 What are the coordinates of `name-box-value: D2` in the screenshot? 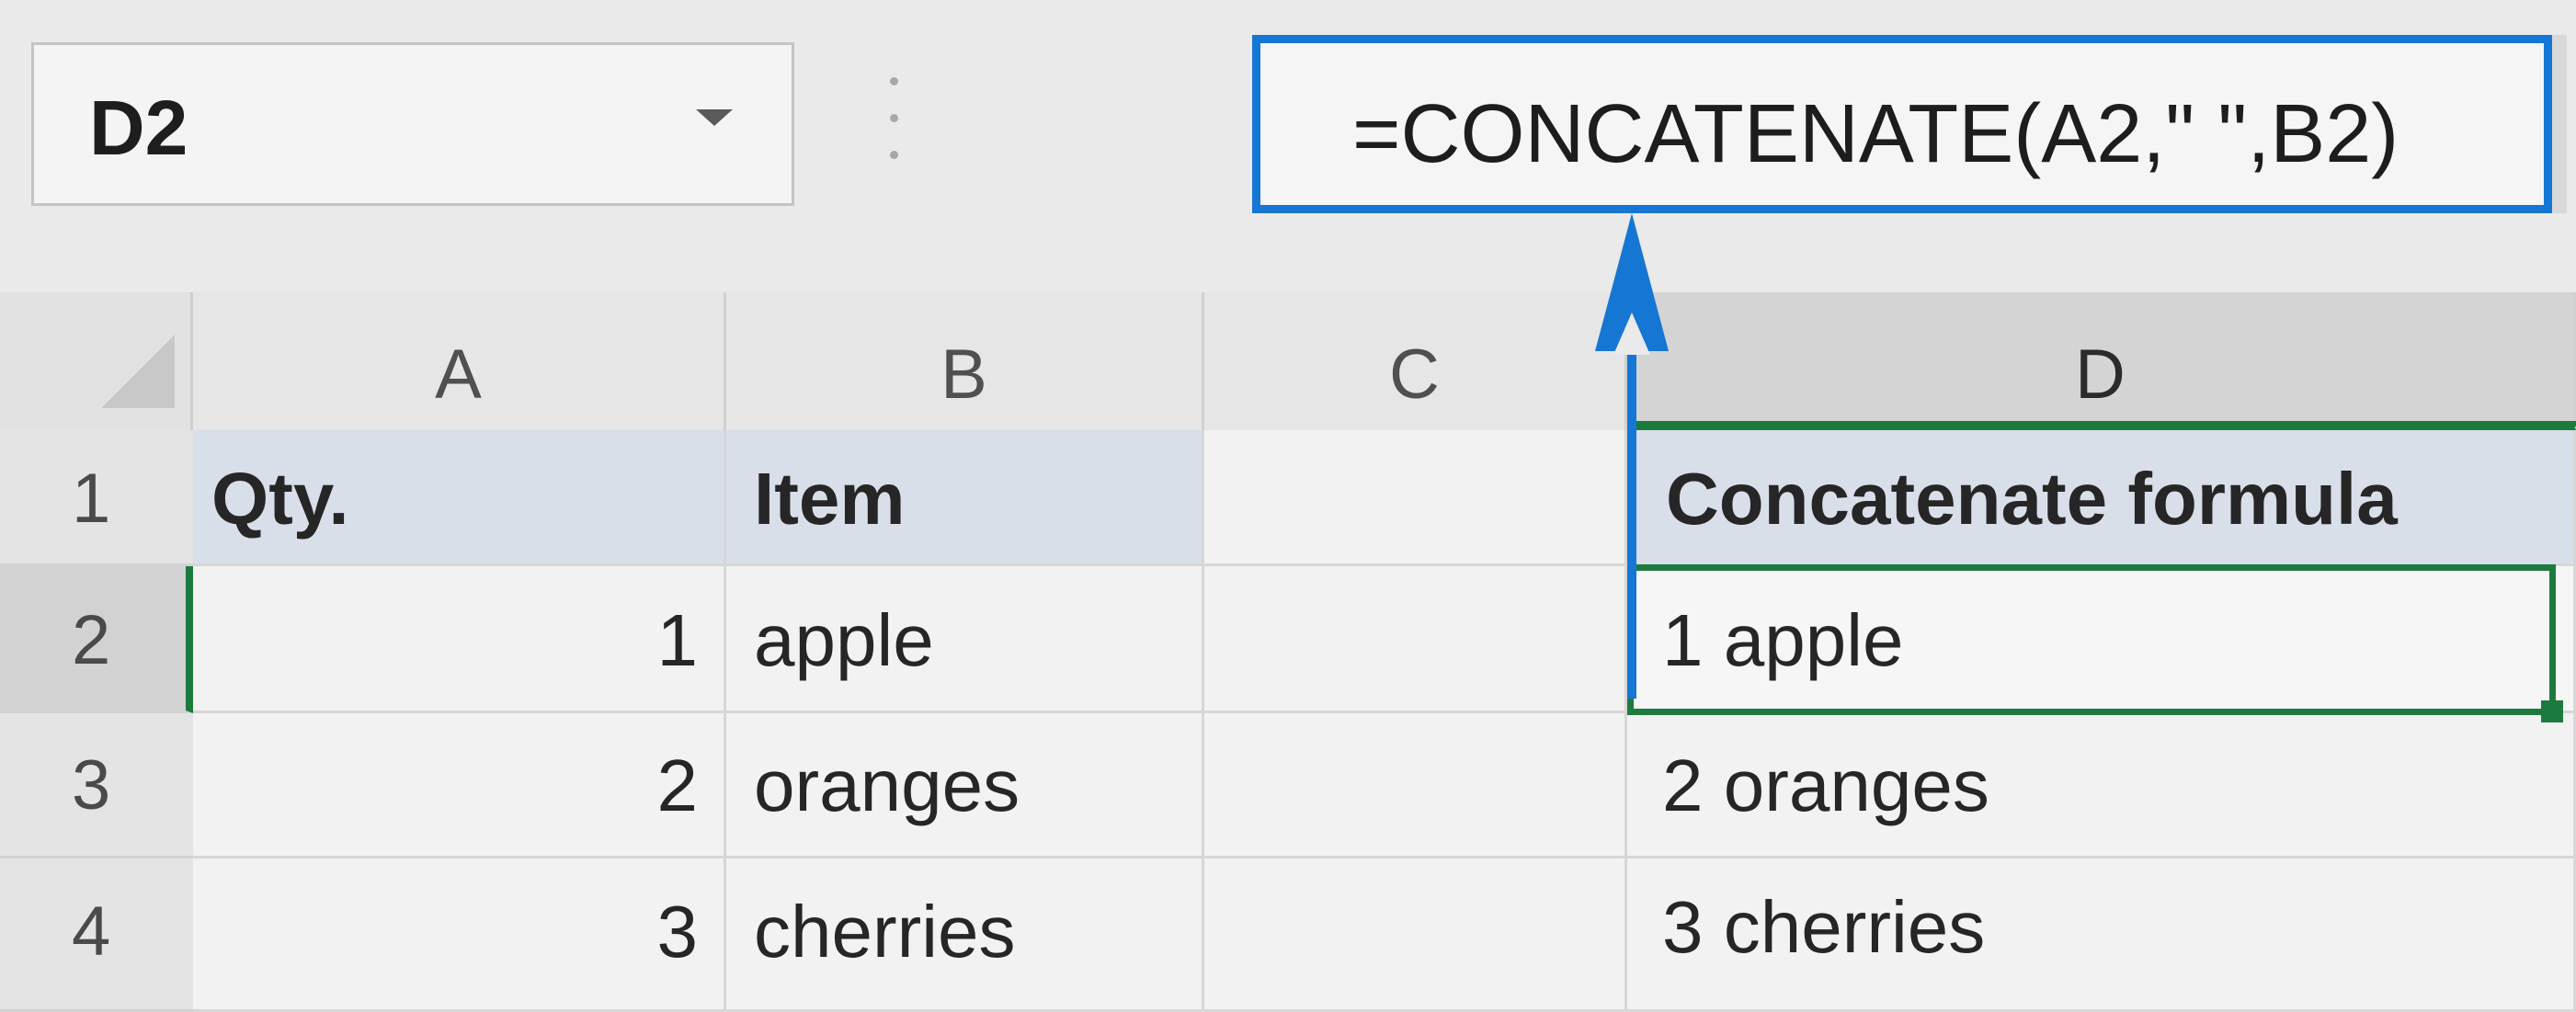 It's located at (138, 128).